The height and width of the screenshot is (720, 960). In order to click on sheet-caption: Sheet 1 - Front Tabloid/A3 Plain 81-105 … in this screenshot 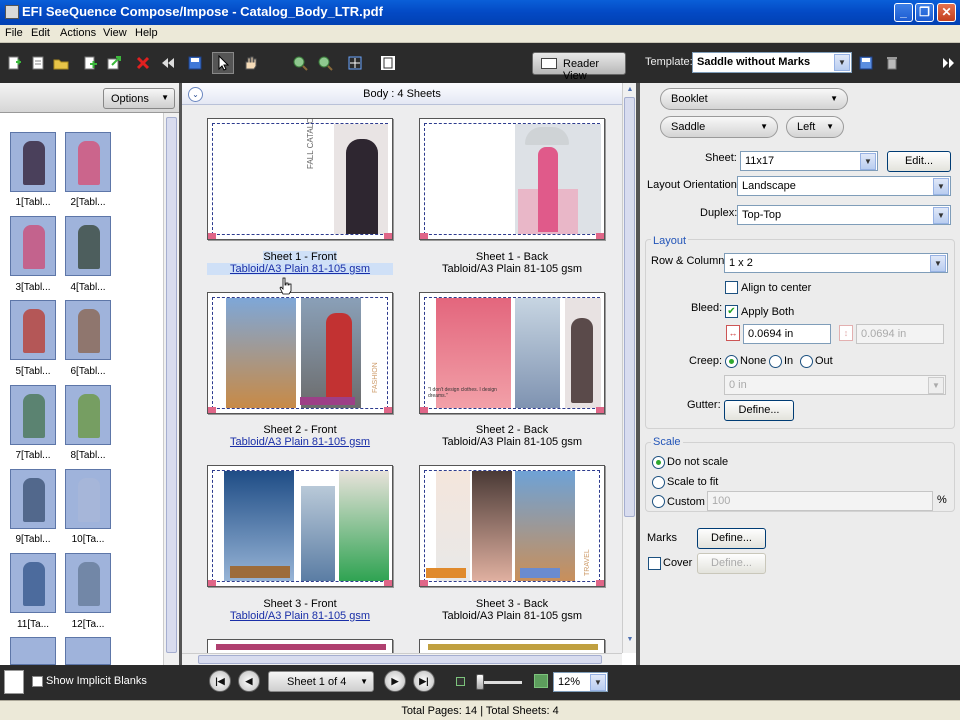, I will do `click(300, 263)`.